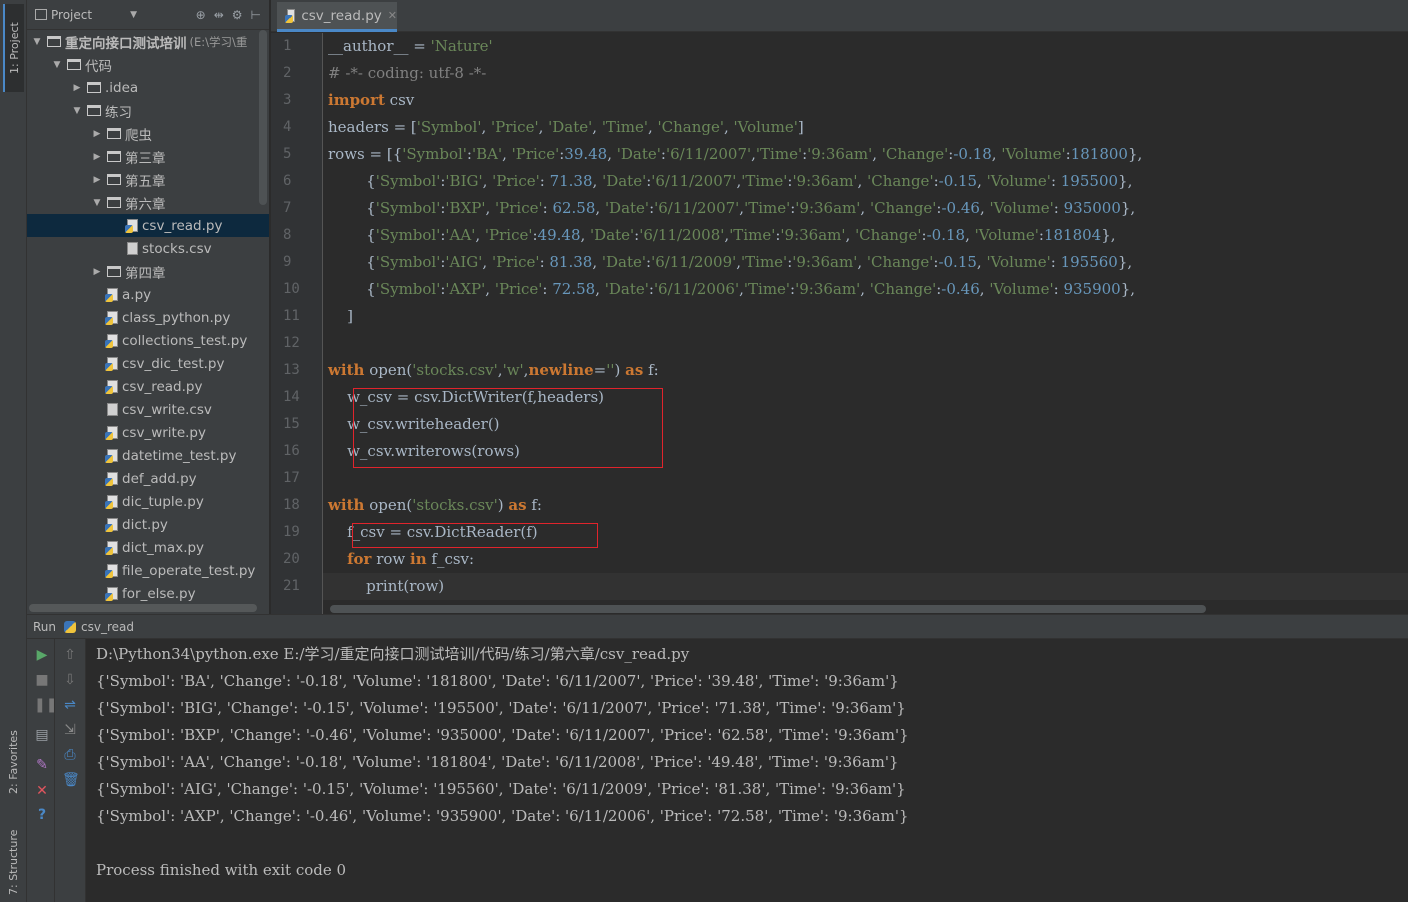 The image size is (1408, 902). I want to click on line-number: 13, so click(291, 370).